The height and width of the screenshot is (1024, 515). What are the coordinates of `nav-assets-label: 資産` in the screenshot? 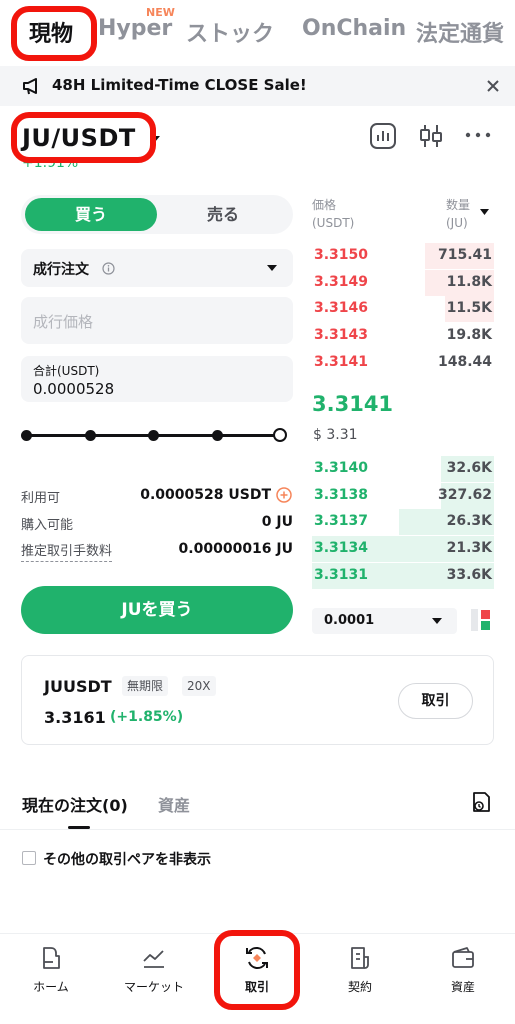 It's located at (462, 987).